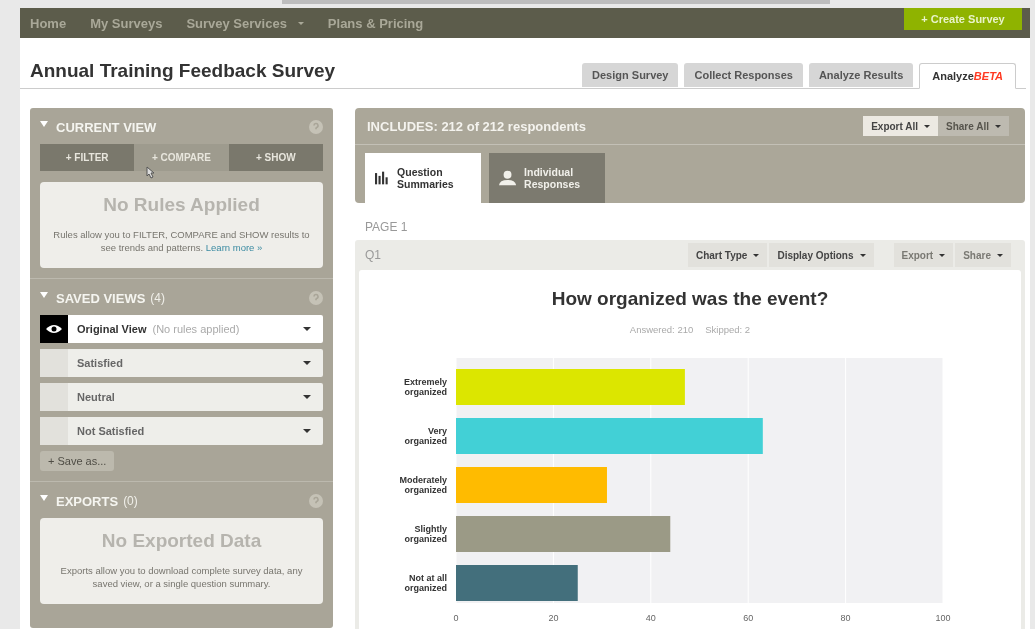 This screenshot has width=1035, height=629. I want to click on empty-title: No Exported Data, so click(181, 541).